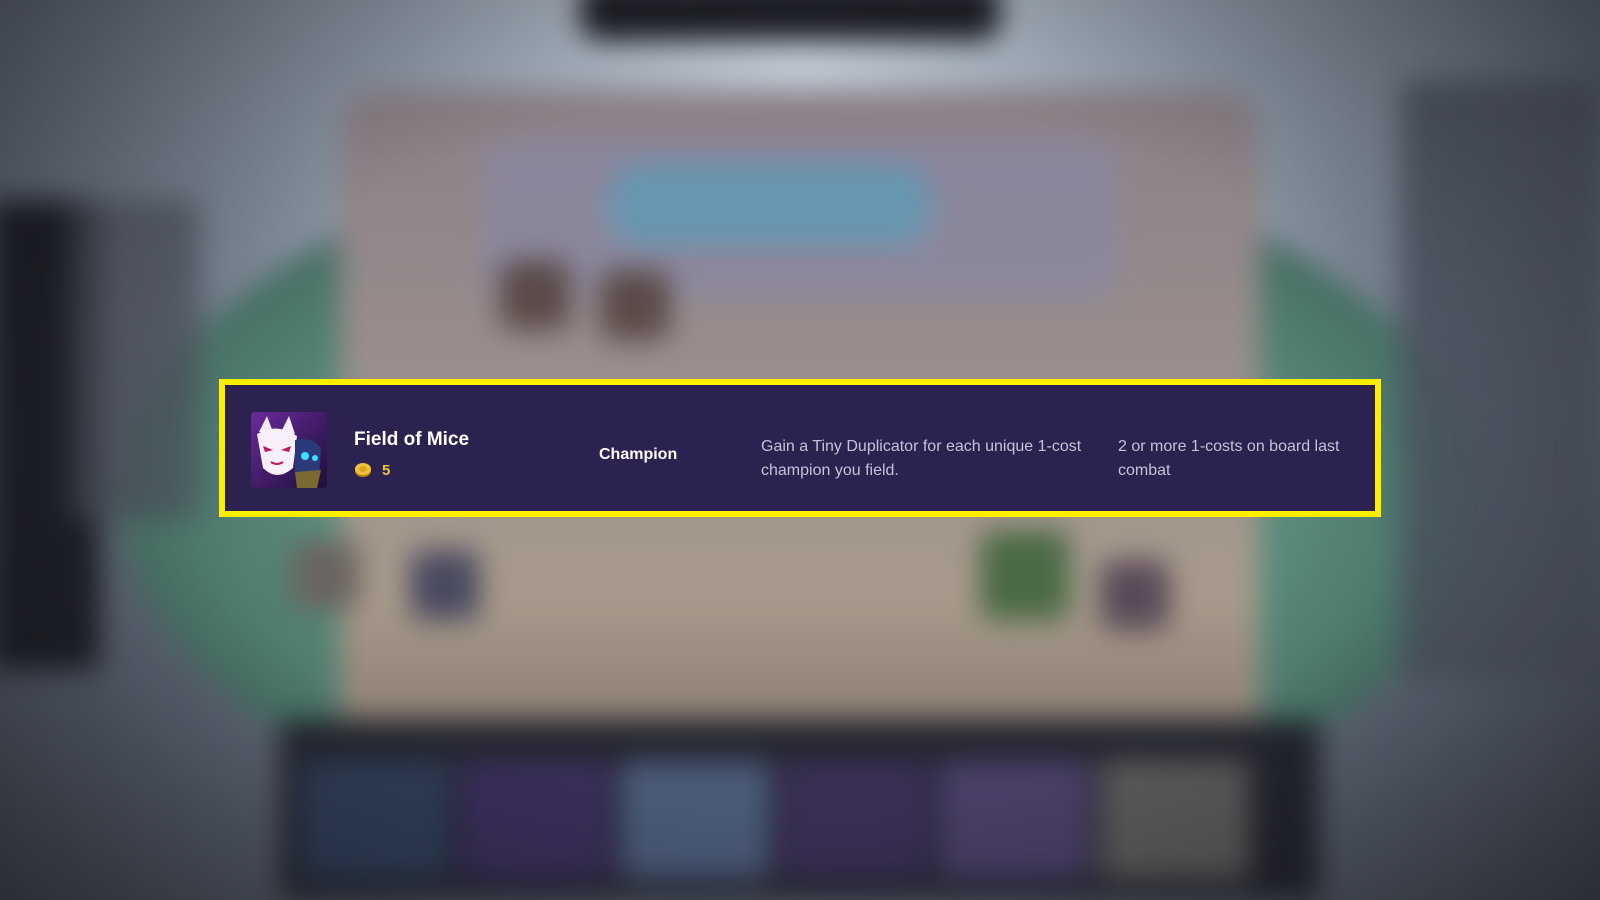  I want to click on player-list-panel, so click(1500, 380).